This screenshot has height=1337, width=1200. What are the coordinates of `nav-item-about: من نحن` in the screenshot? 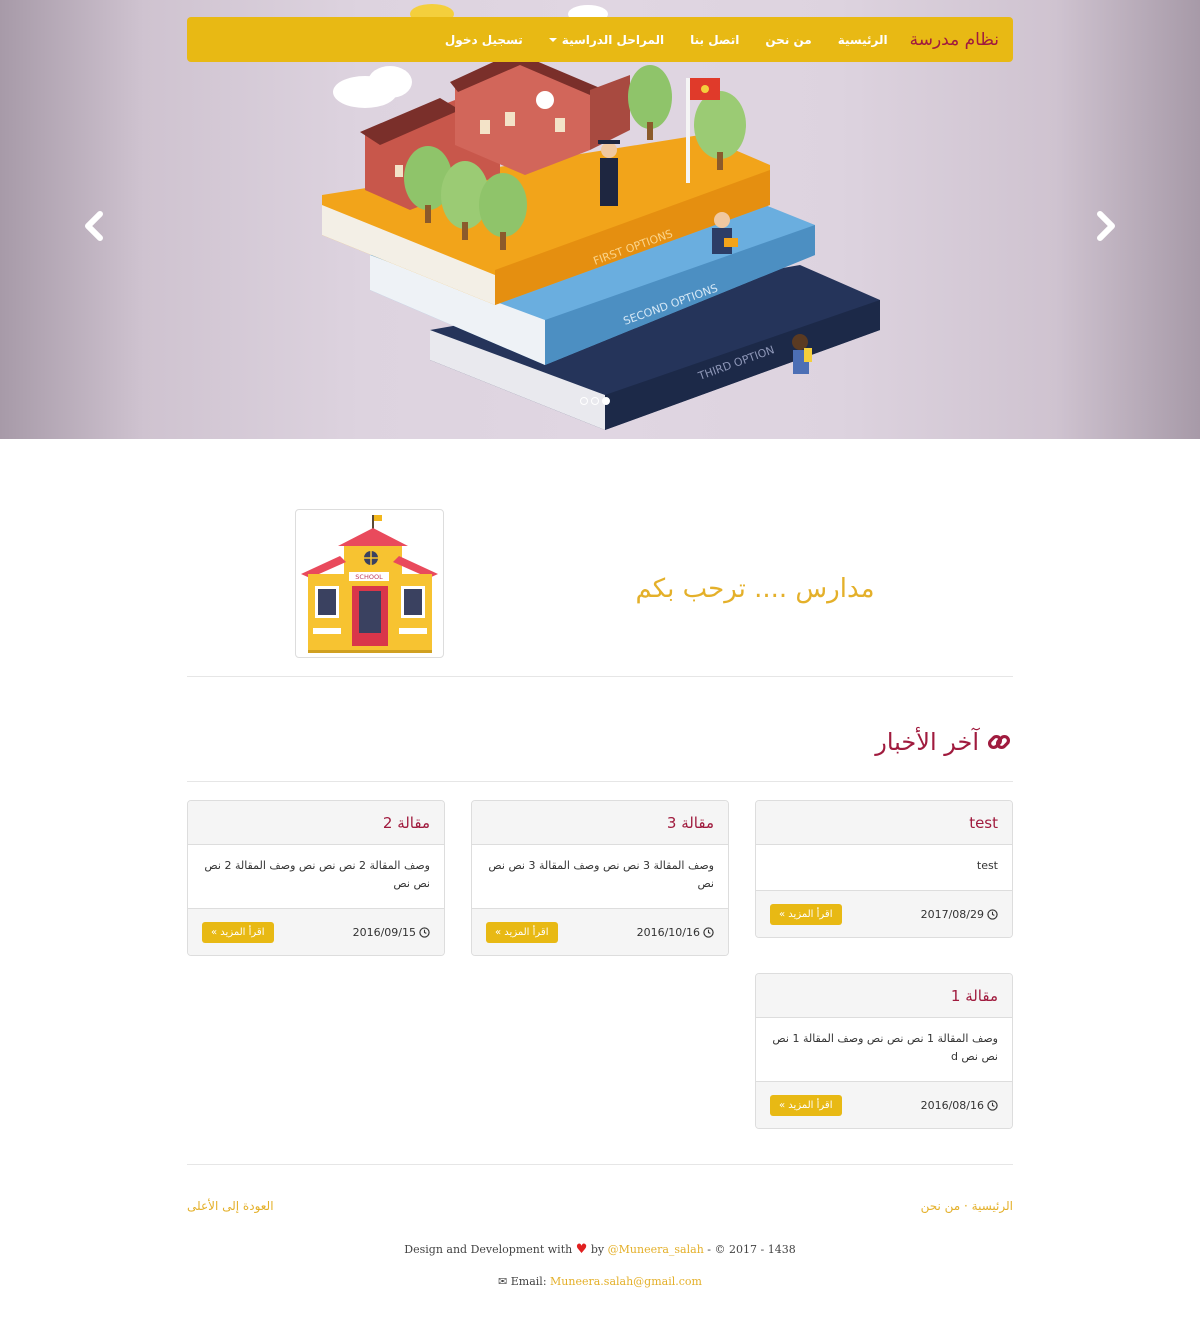 It's located at (788, 40).